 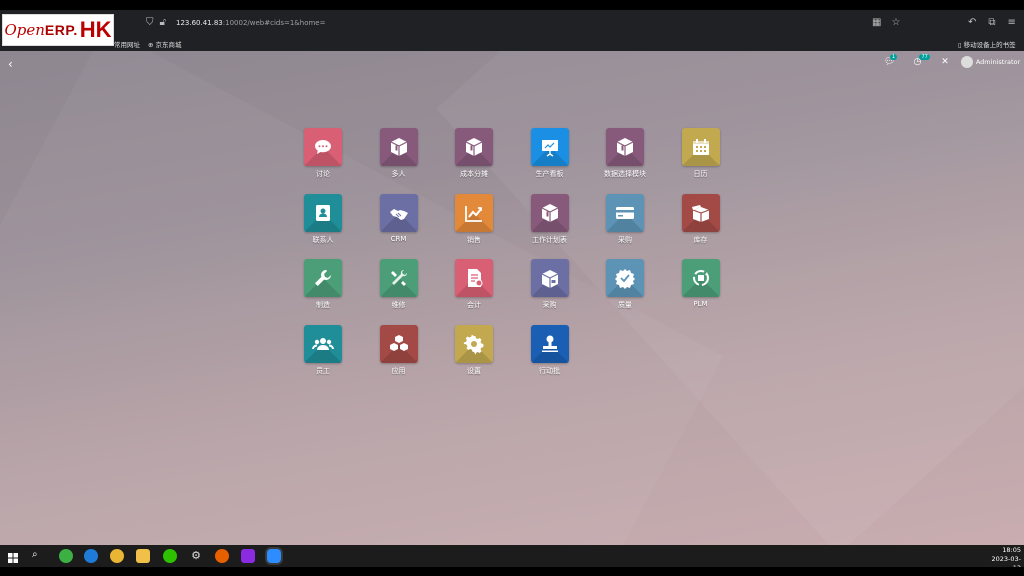 I want to click on bookmark-item: 常用网址, so click(x=127, y=44).